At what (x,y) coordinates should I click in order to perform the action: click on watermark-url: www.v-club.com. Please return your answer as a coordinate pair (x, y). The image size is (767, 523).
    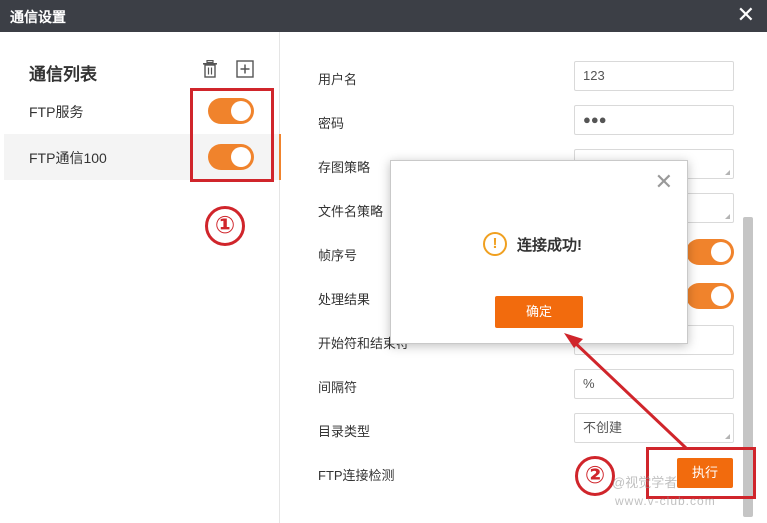
    Looking at the image, I should click on (665, 501).